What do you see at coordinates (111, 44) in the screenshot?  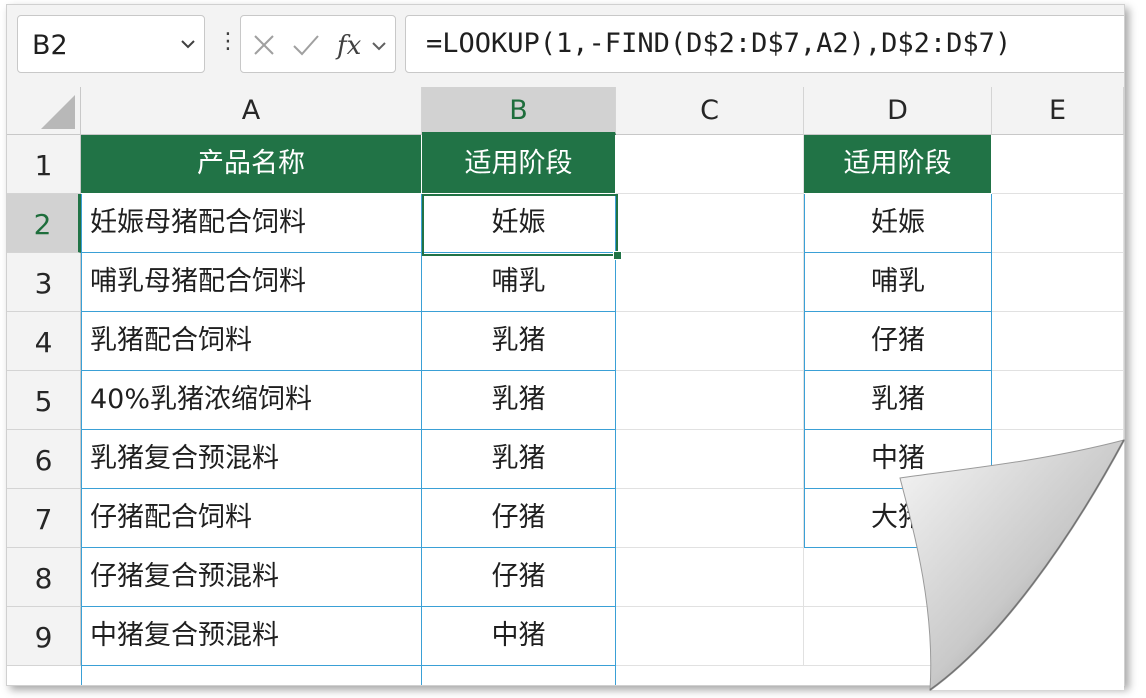 I see `name-box: B2` at bounding box center [111, 44].